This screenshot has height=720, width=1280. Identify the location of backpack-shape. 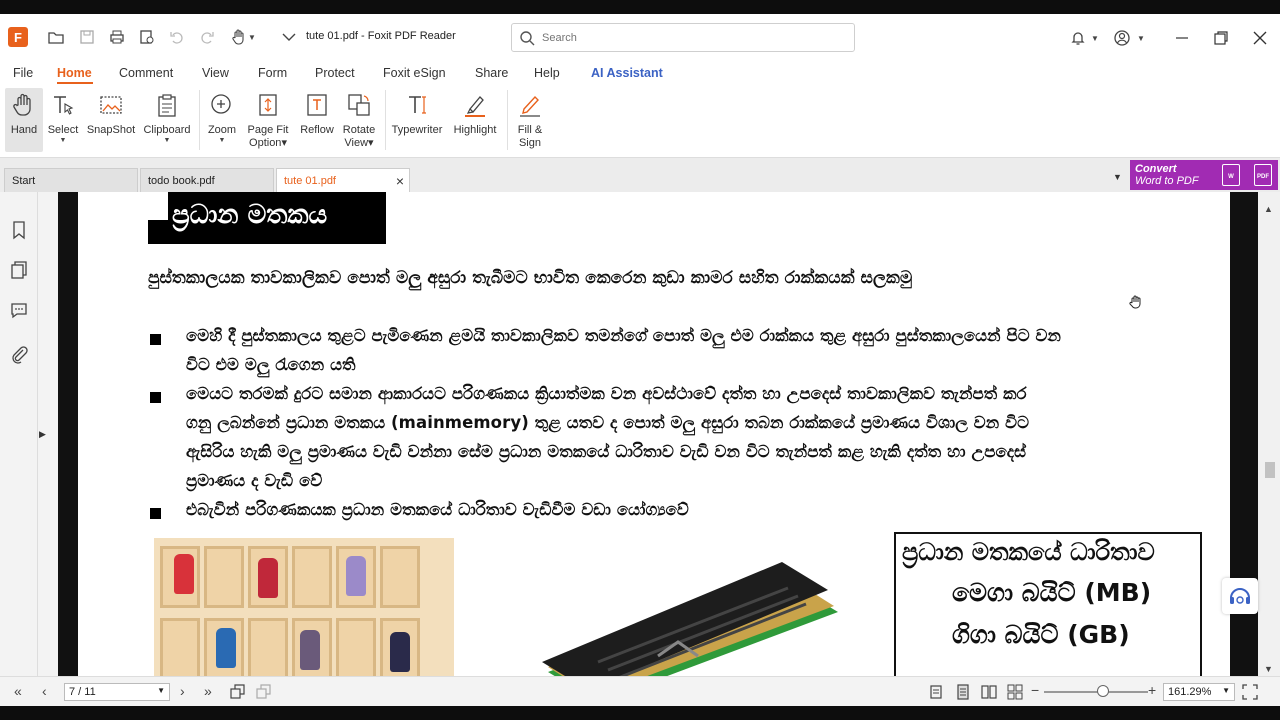
(268, 578).